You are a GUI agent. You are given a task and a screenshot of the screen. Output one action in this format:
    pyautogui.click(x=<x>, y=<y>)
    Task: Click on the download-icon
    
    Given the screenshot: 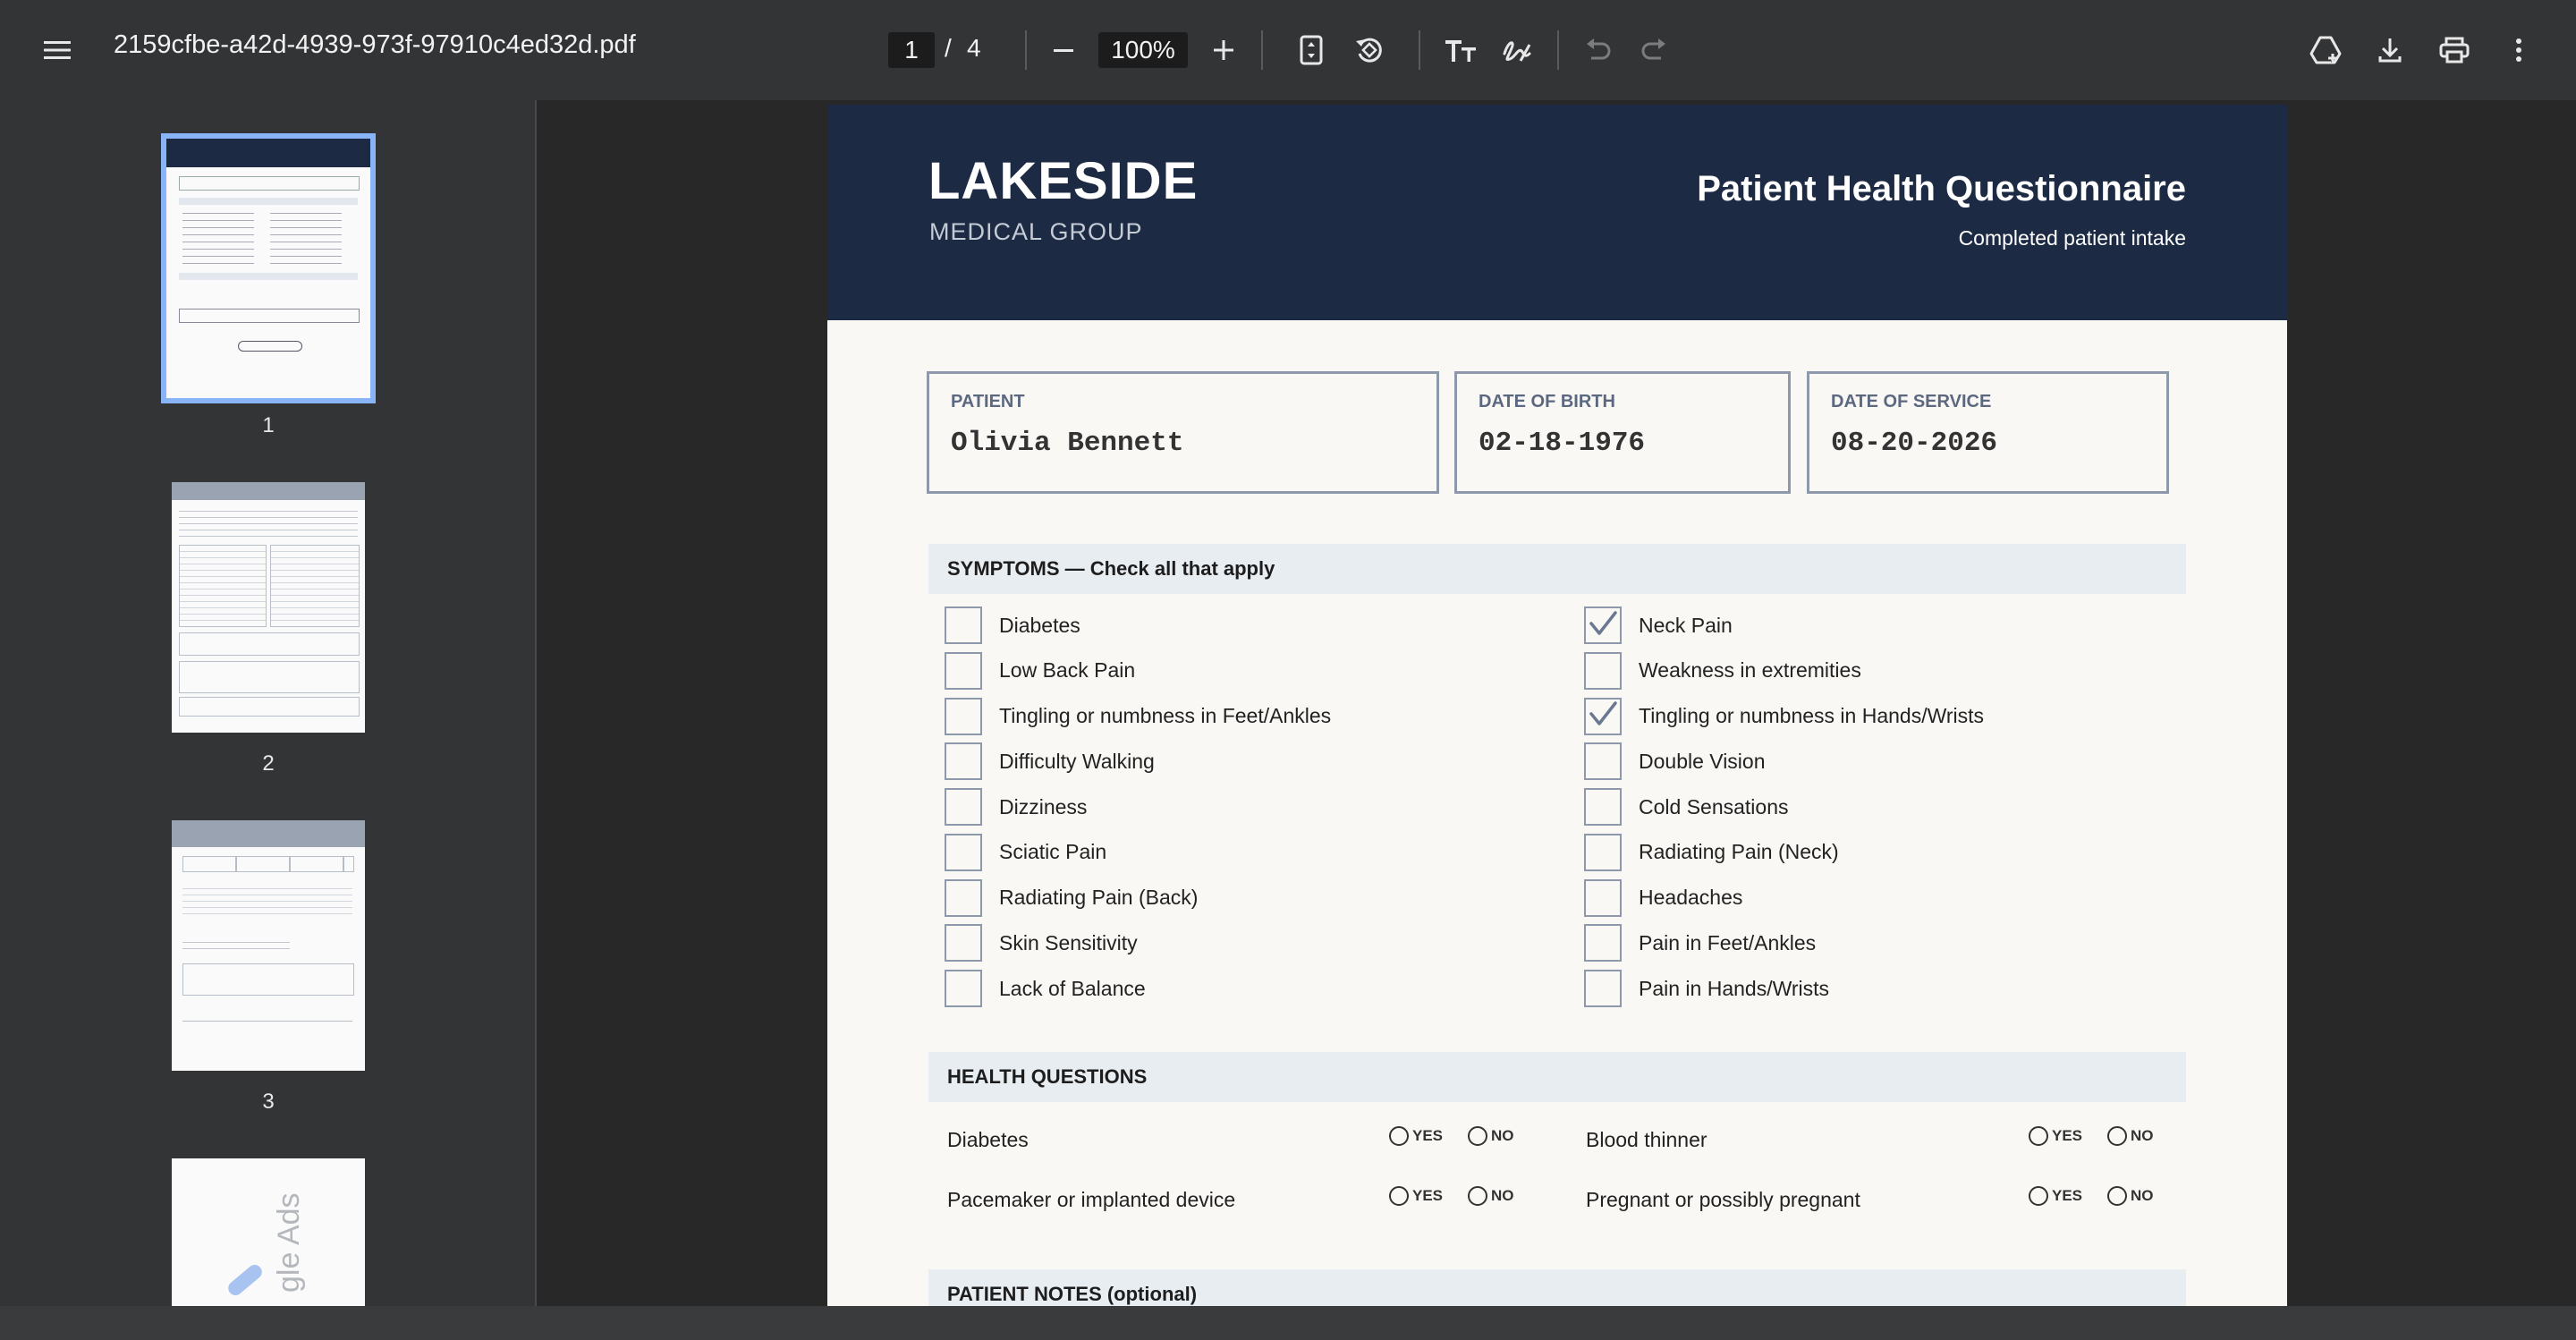 What is the action you would take?
    pyautogui.click(x=2390, y=50)
    